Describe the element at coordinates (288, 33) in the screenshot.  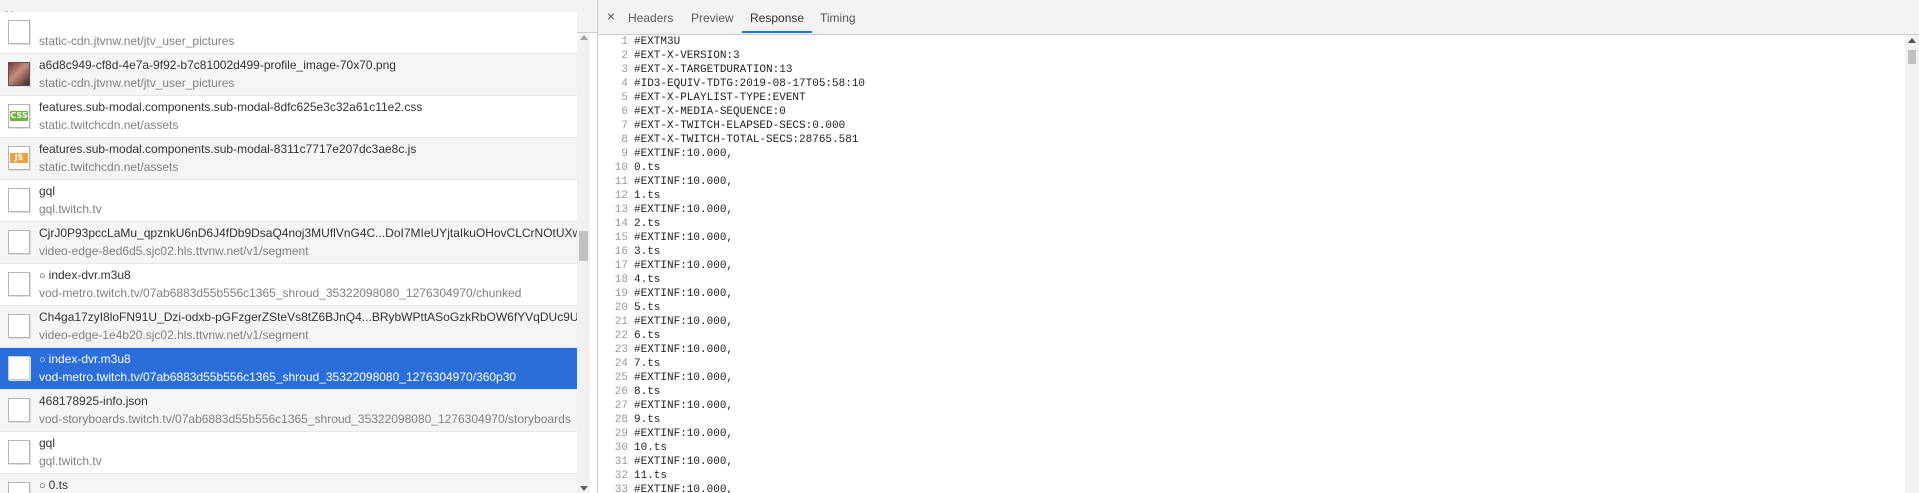
I see `request-row: static-cdn.jtvnw.net/jtv_user_pictures` at that location.